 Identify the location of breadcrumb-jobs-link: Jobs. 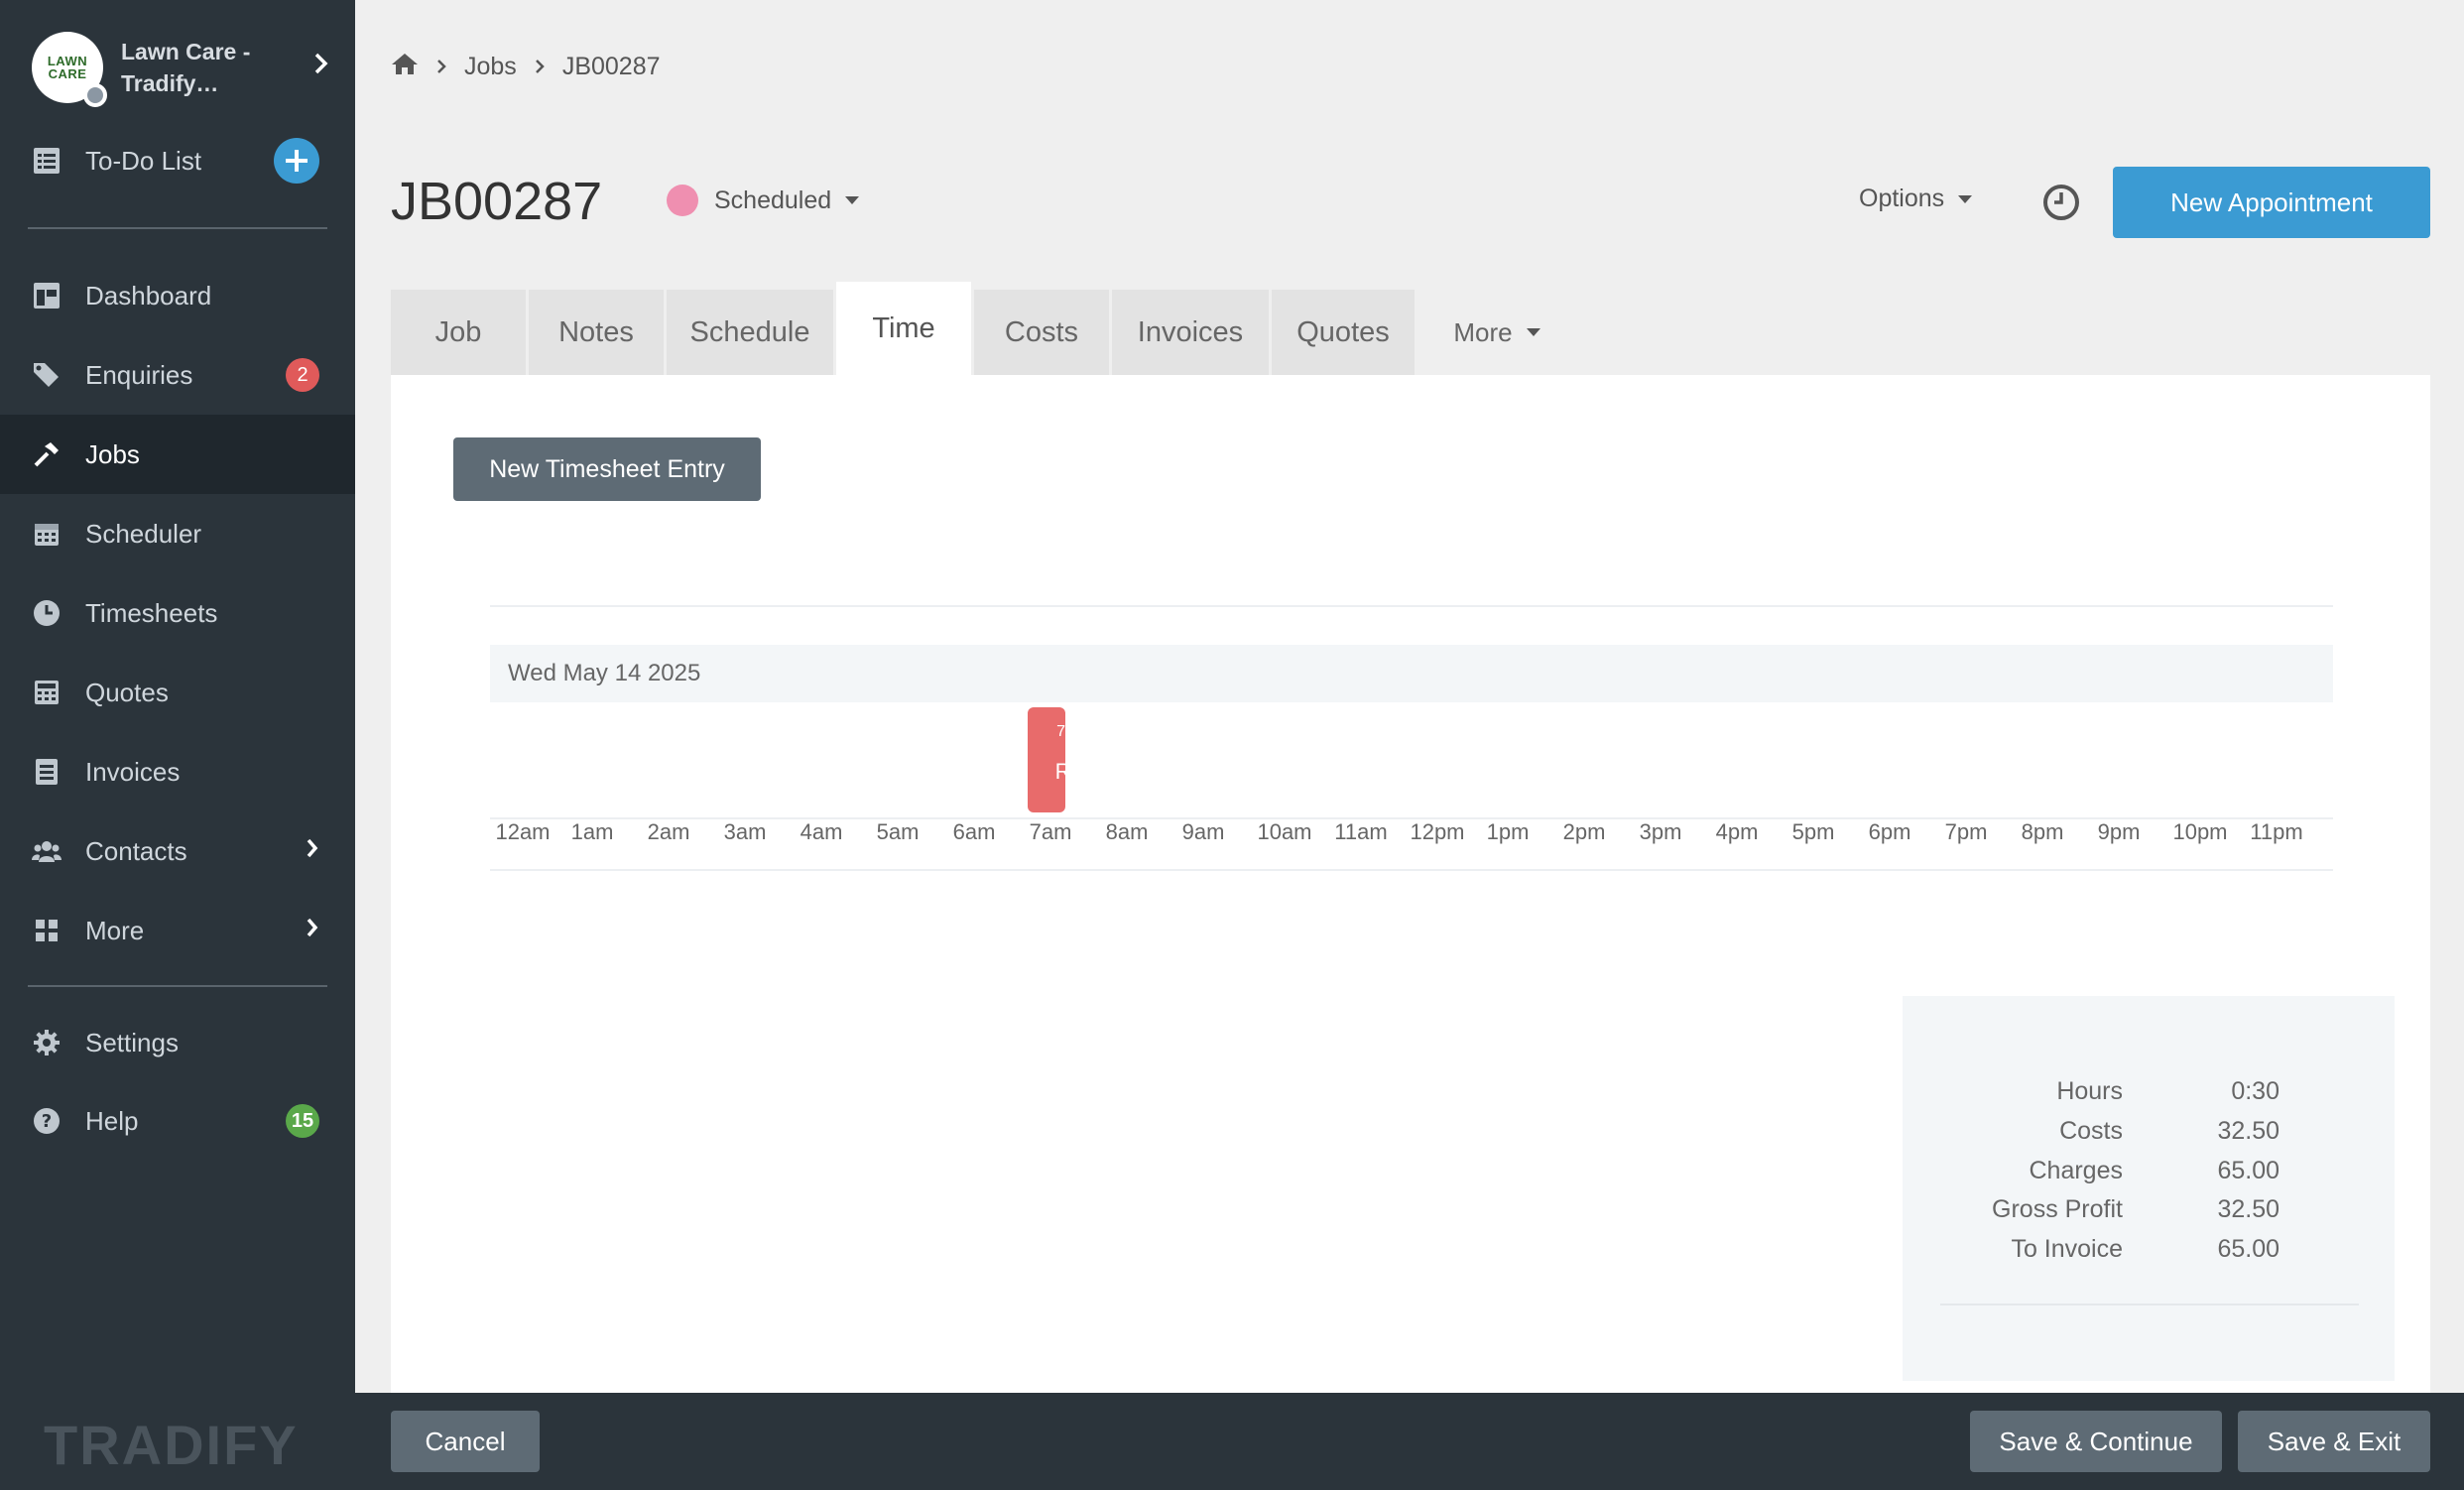
(491, 67).